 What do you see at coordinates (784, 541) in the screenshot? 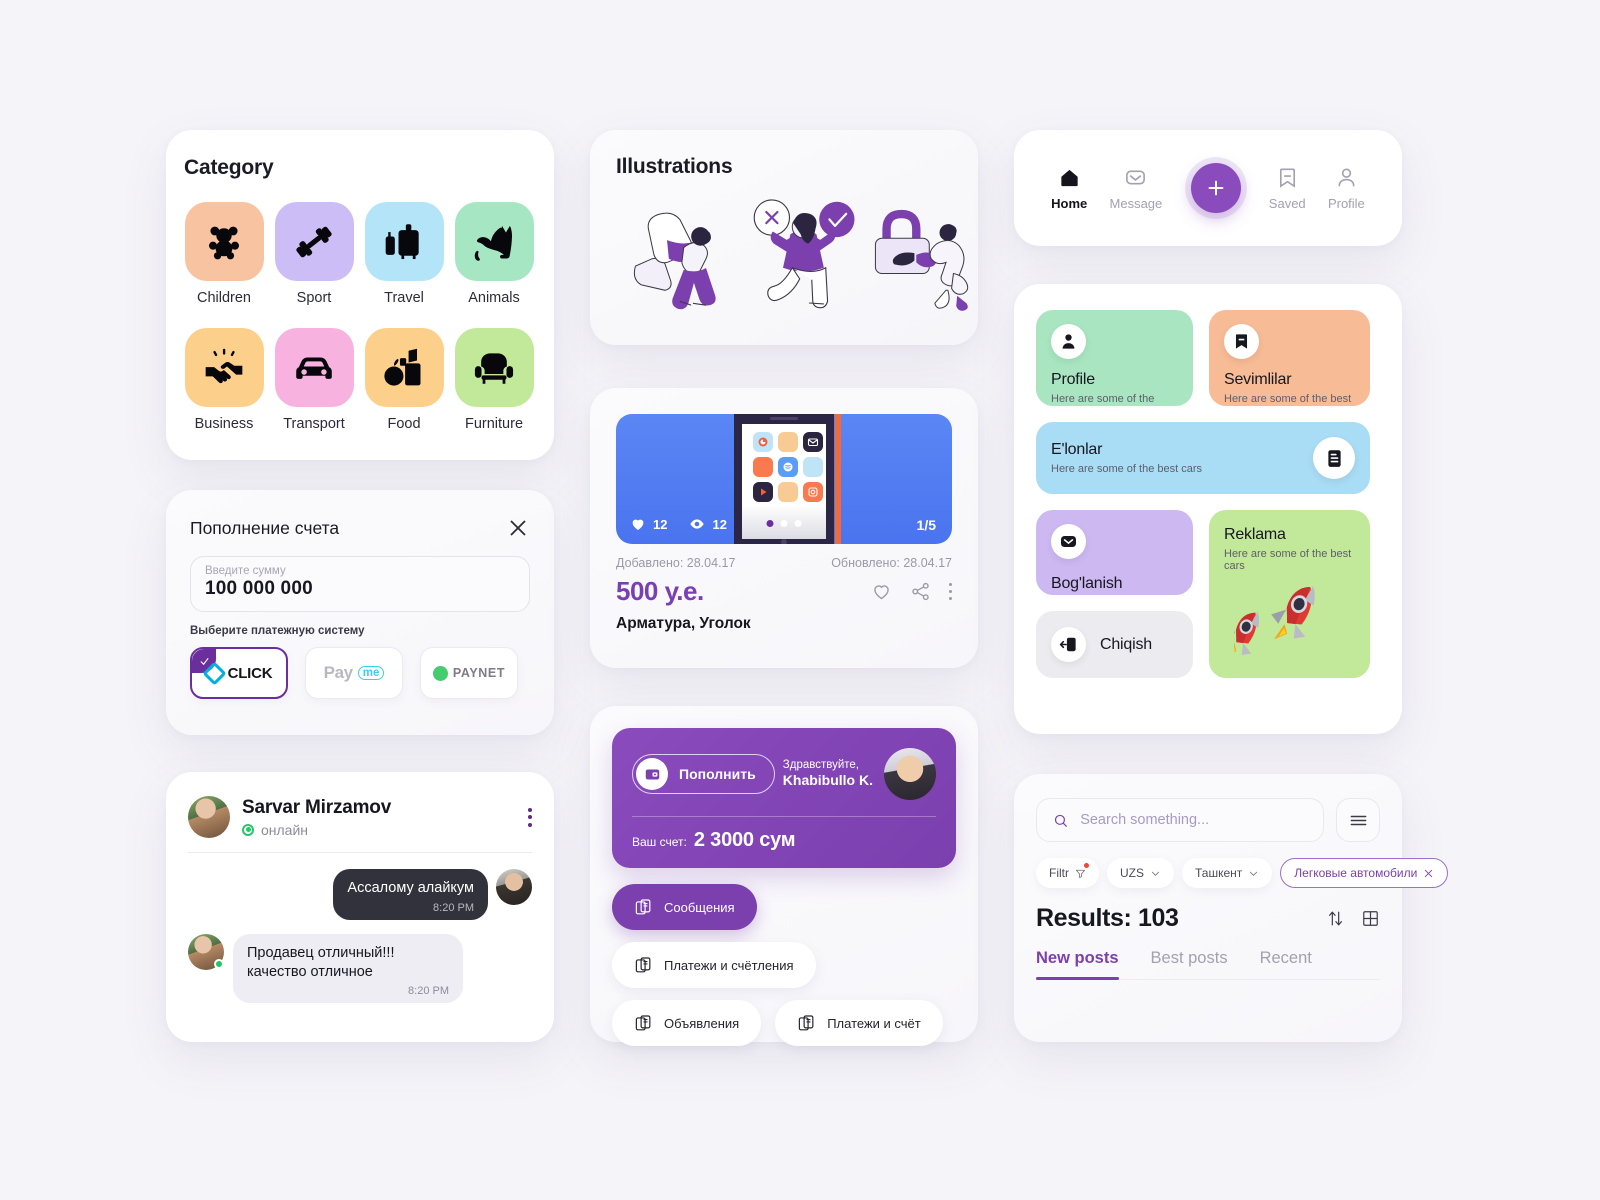
I see `phone-home-indicator` at bounding box center [784, 541].